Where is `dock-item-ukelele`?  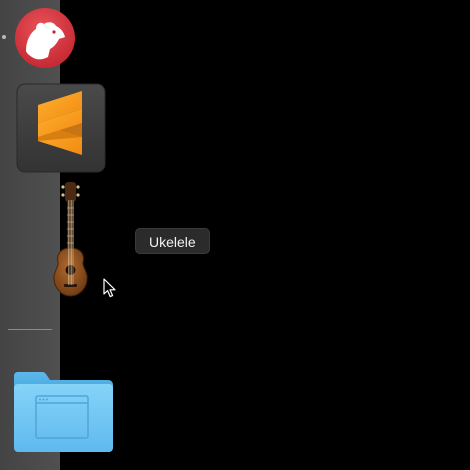
dock-item-ukelele is located at coordinates (71, 240).